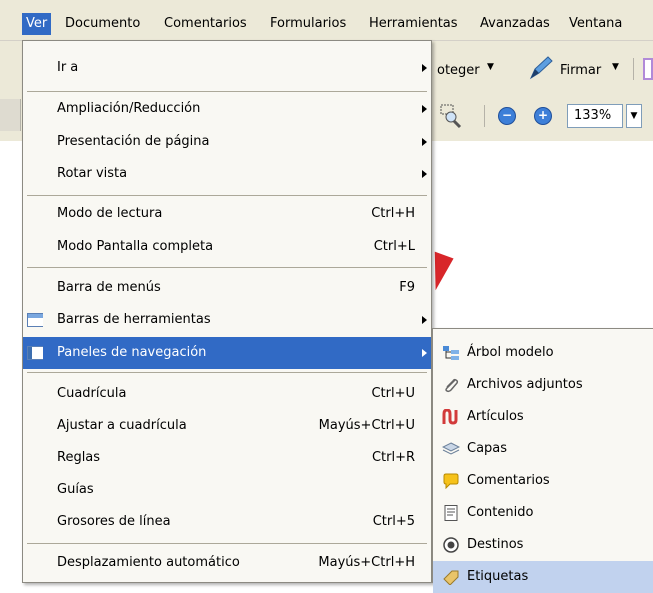 The height and width of the screenshot is (593, 653). Describe the element at coordinates (487, 448) in the screenshot. I see `submenu-item-label: Capas` at that location.